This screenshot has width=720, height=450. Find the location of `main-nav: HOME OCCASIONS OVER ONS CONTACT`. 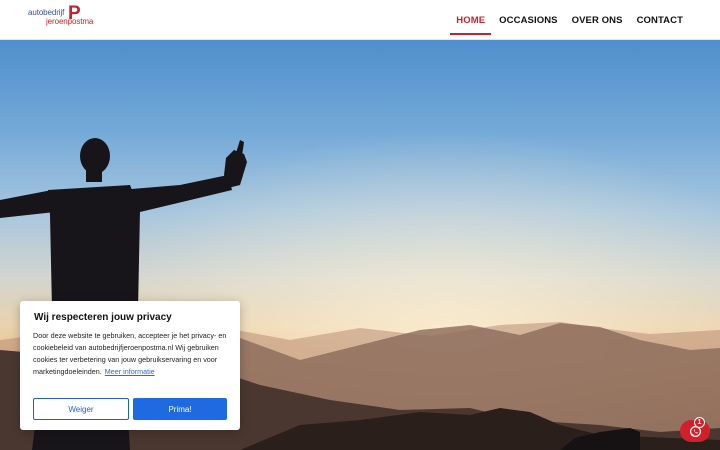

main-nav: HOME OCCASIONS OVER ONS CONTACT is located at coordinates (569, 20).